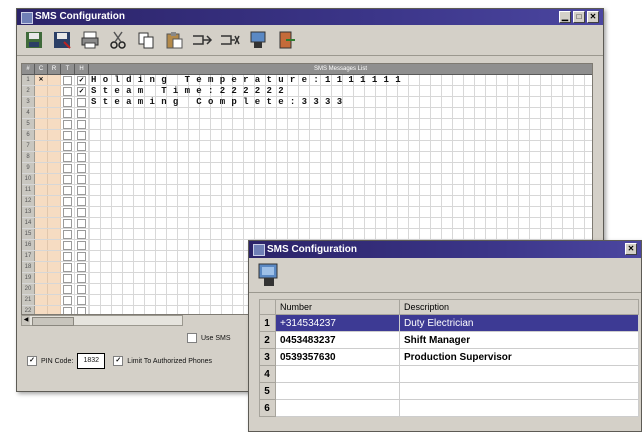 The image size is (642, 432). What do you see at coordinates (519, 340) in the screenshot?
I see `description-cell: Shift Manager` at bounding box center [519, 340].